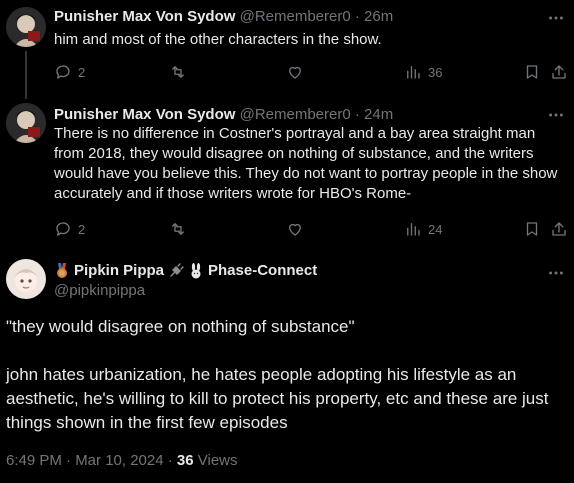  What do you see at coordinates (435, 229) in the screenshot?
I see `views-count: 24` at bounding box center [435, 229].